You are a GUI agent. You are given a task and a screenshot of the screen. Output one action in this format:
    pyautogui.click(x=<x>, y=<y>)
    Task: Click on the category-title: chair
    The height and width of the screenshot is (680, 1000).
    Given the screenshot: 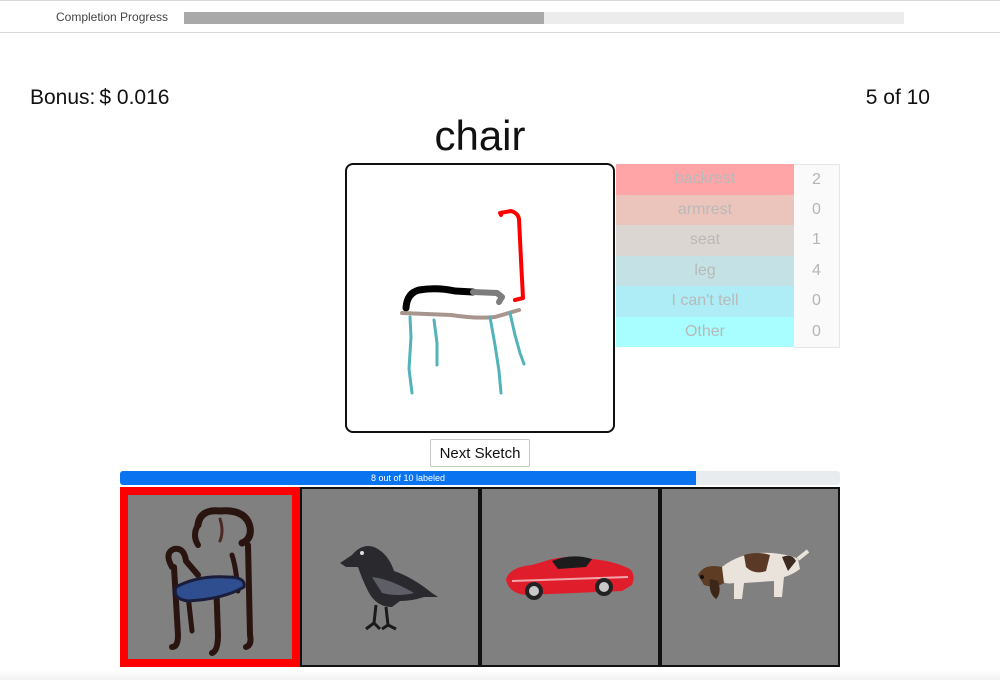 What is the action you would take?
    pyautogui.click(x=480, y=135)
    